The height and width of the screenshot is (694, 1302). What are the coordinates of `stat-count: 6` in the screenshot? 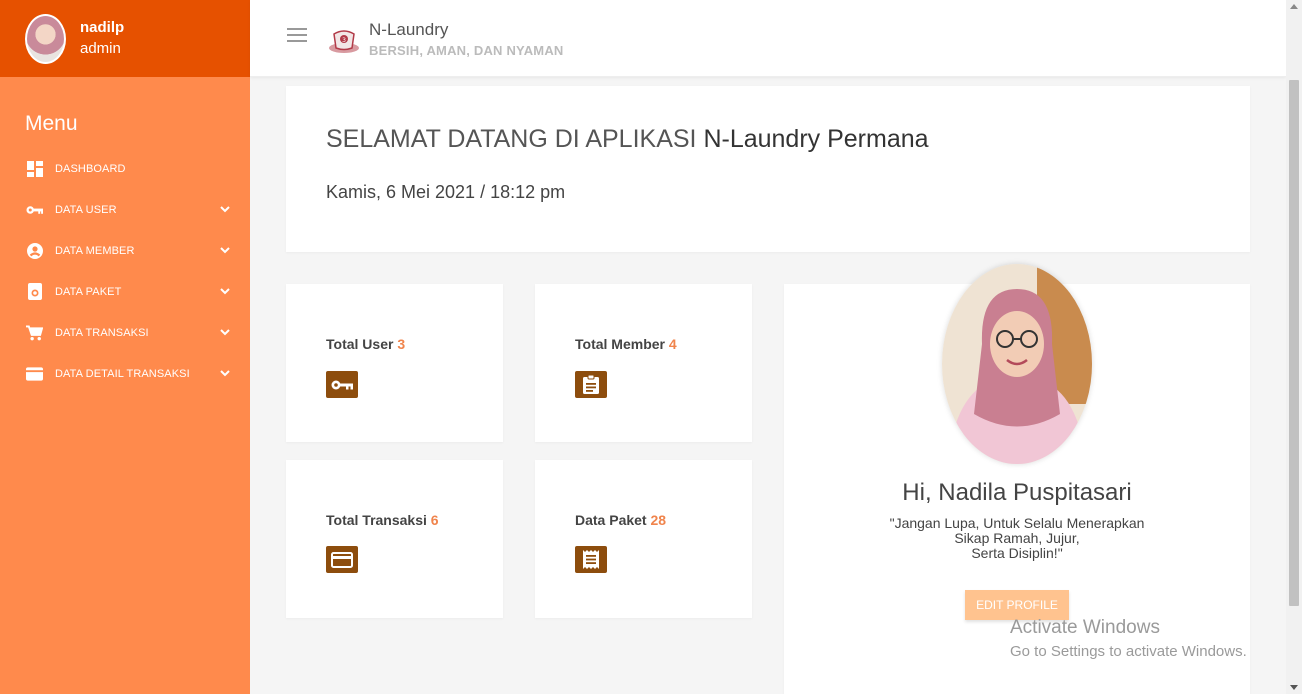 It's located at (434, 520).